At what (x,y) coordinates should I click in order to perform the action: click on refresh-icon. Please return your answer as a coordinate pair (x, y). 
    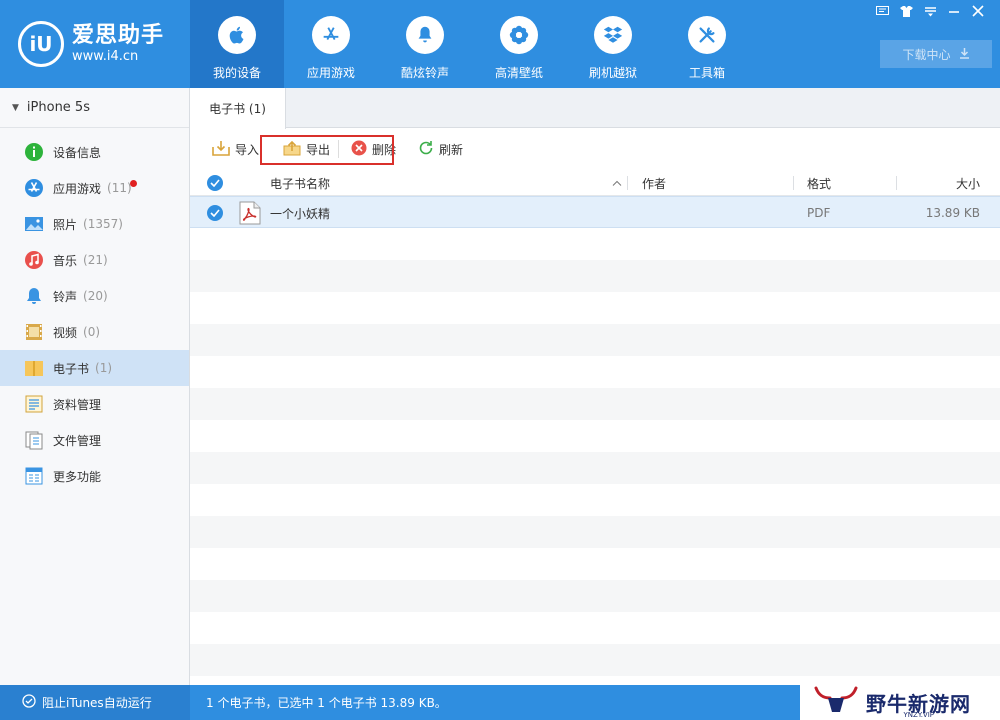
    Looking at the image, I should click on (426, 149).